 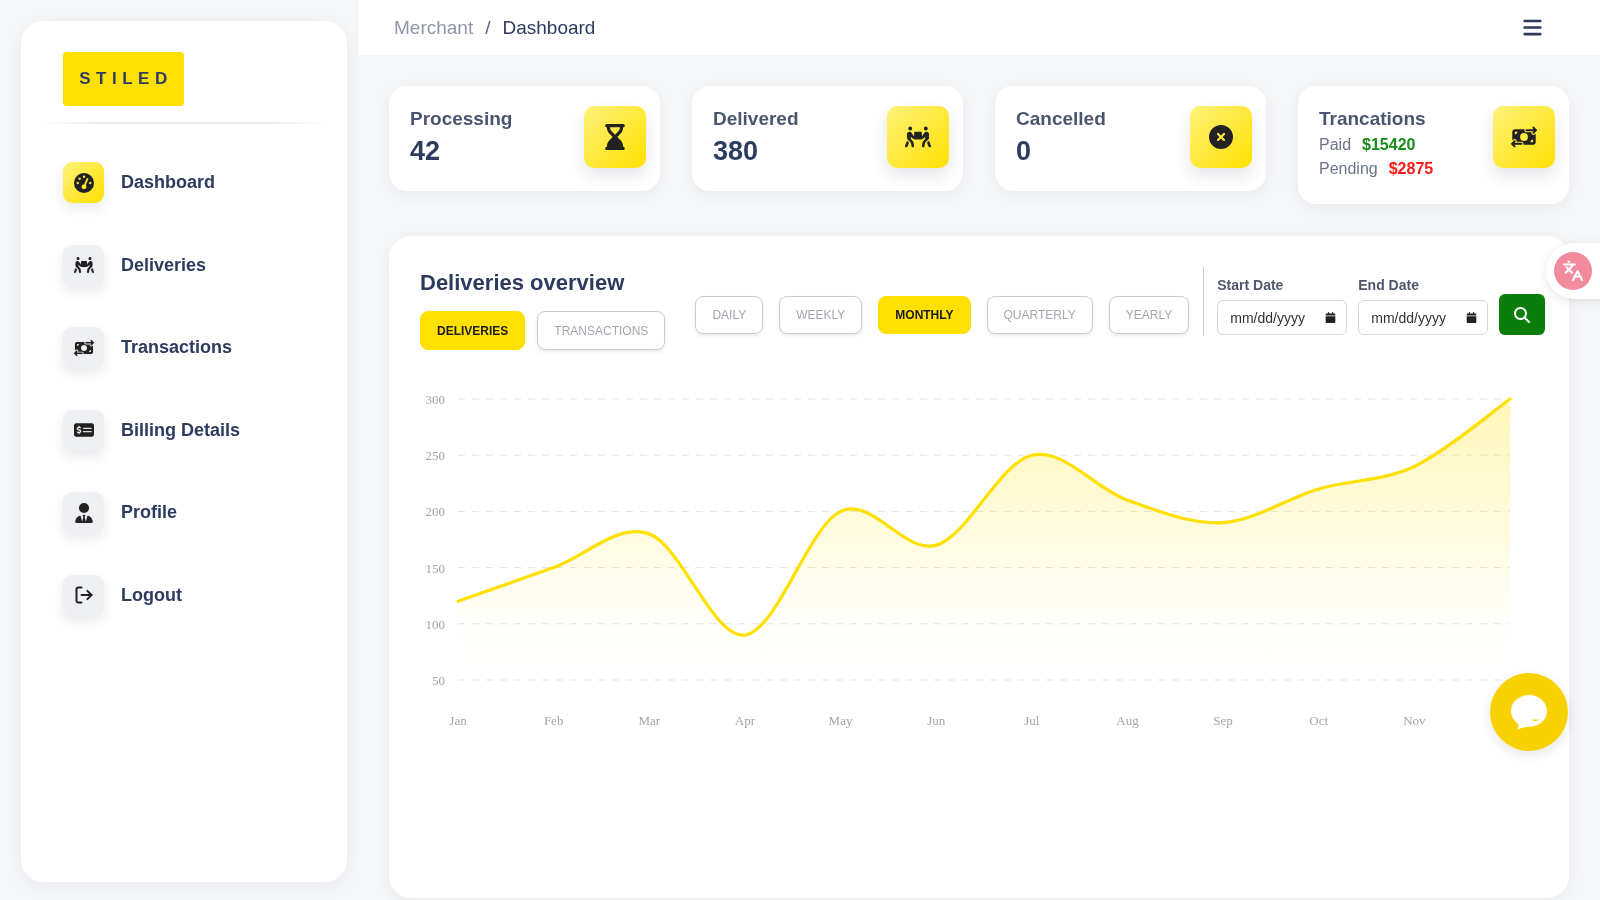 I want to click on axis-label: 200, so click(x=435, y=512).